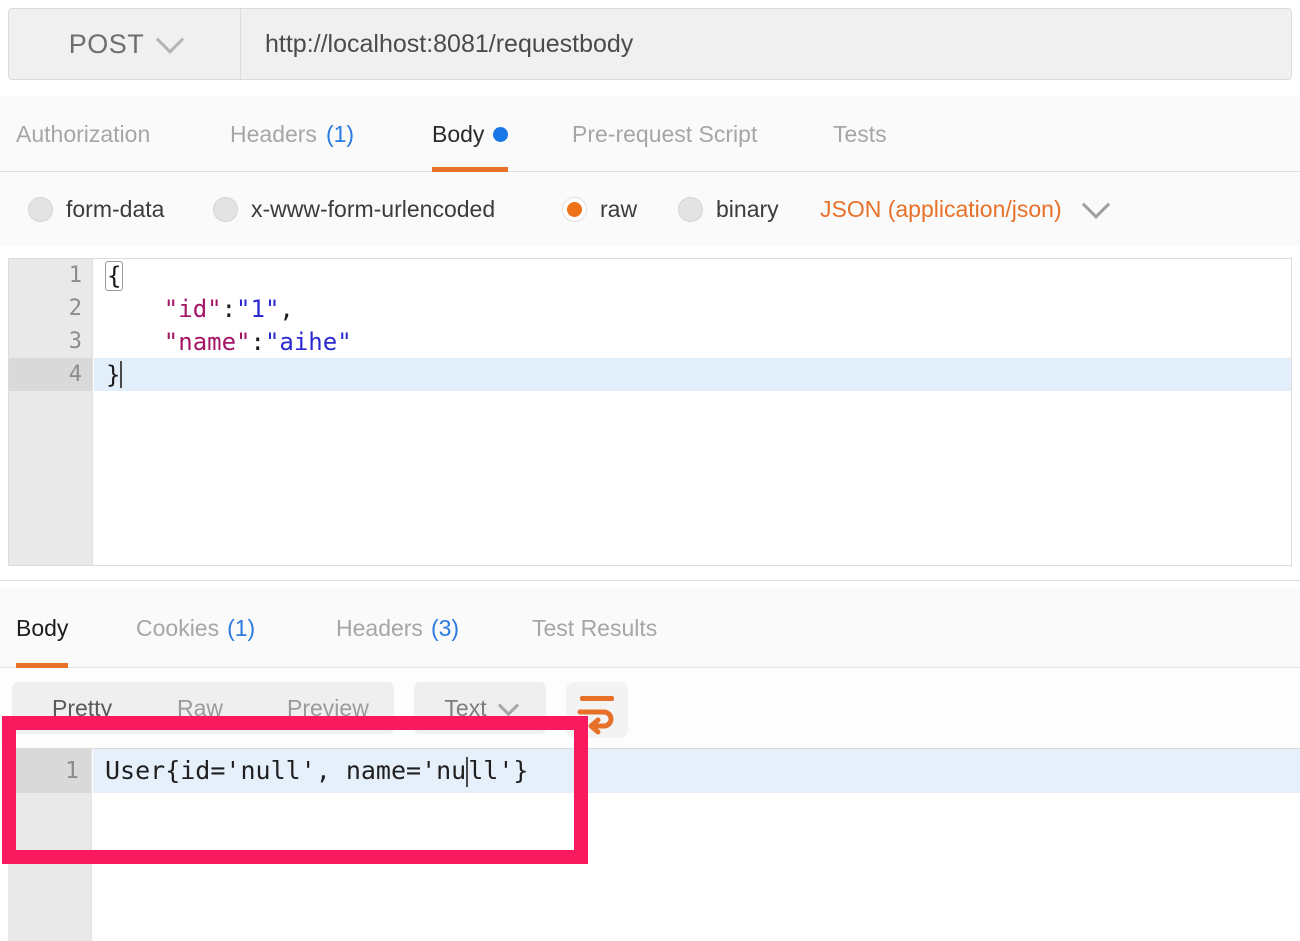 The height and width of the screenshot is (941, 1300). What do you see at coordinates (941, 208) in the screenshot?
I see `content-type-label: JSON (application/json)` at bounding box center [941, 208].